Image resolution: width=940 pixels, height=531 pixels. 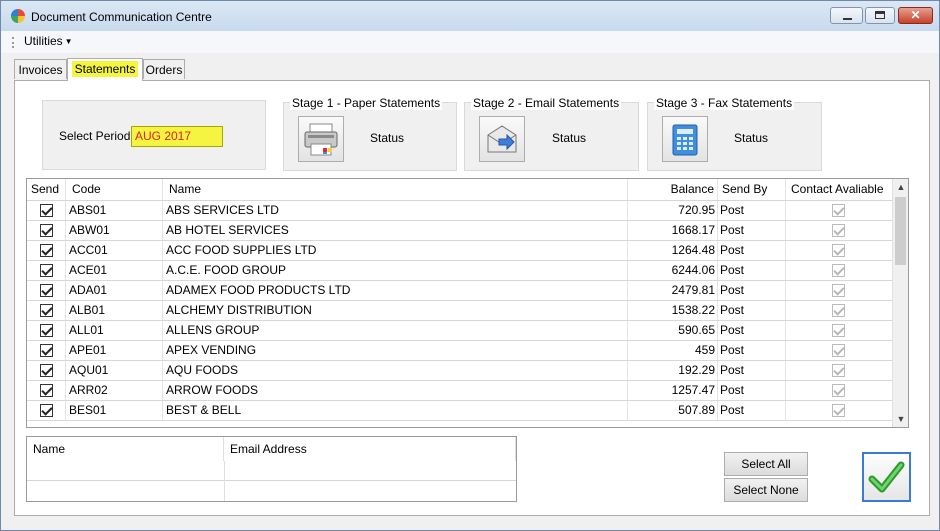 What do you see at coordinates (48, 42) in the screenshot?
I see `menu-utilities: Utilities ▼` at bounding box center [48, 42].